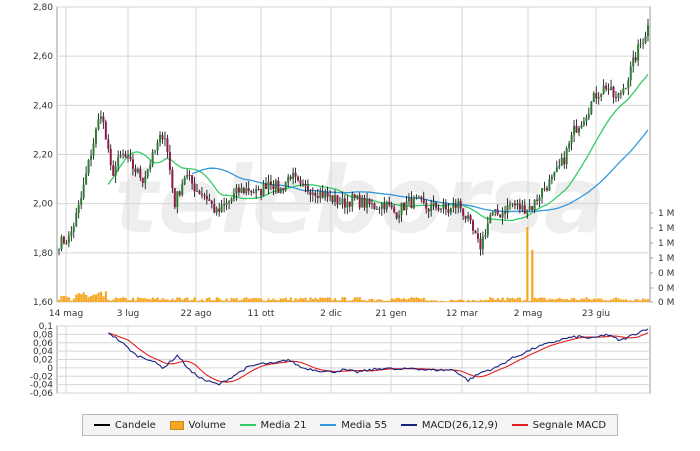 The width and height of the screenshot is (700, 451). What do you see at coordinates (43, 303) in the screenshot?
I see `price-tick-label: 1,60` at bounding box center [43, 303].